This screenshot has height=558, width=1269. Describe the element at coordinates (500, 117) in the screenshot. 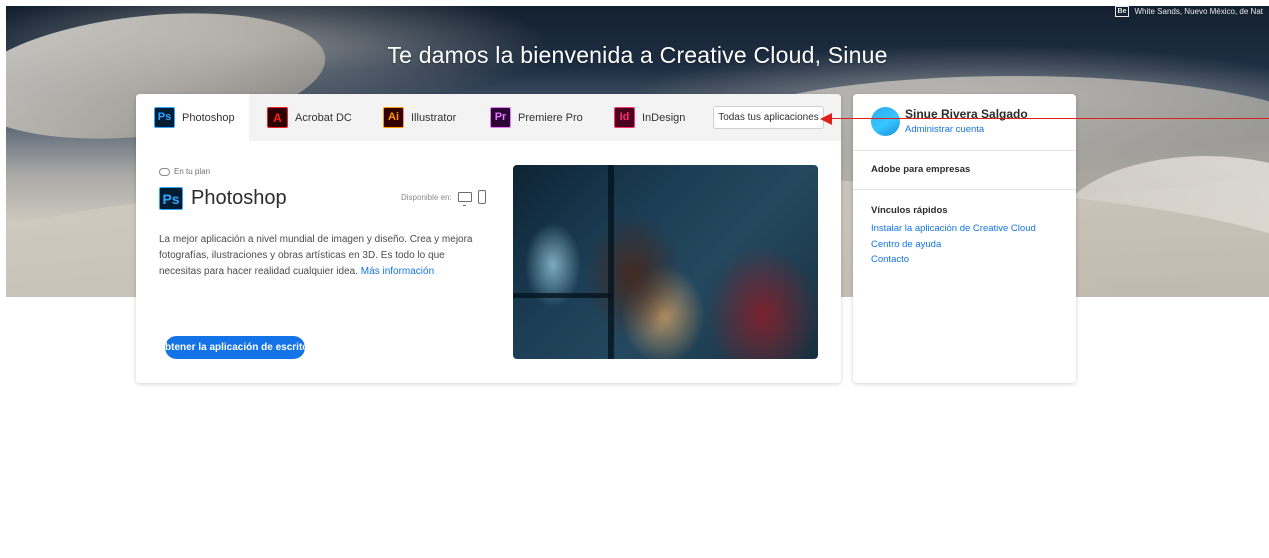

I see `premiere-icon: Pr` at that location.